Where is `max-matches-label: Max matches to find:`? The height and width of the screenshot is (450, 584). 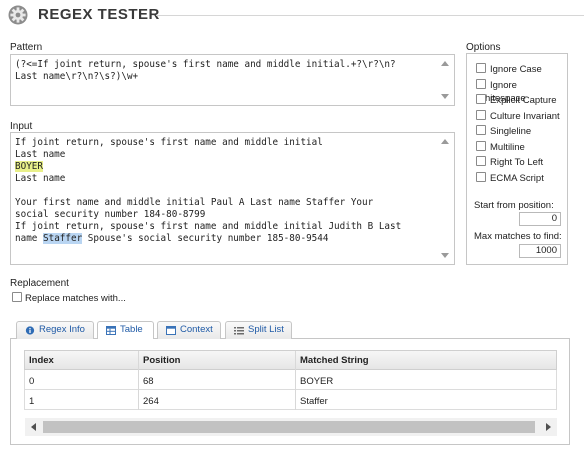
max-matches-label: Max matches to find: is located at coordinates (518, 236).